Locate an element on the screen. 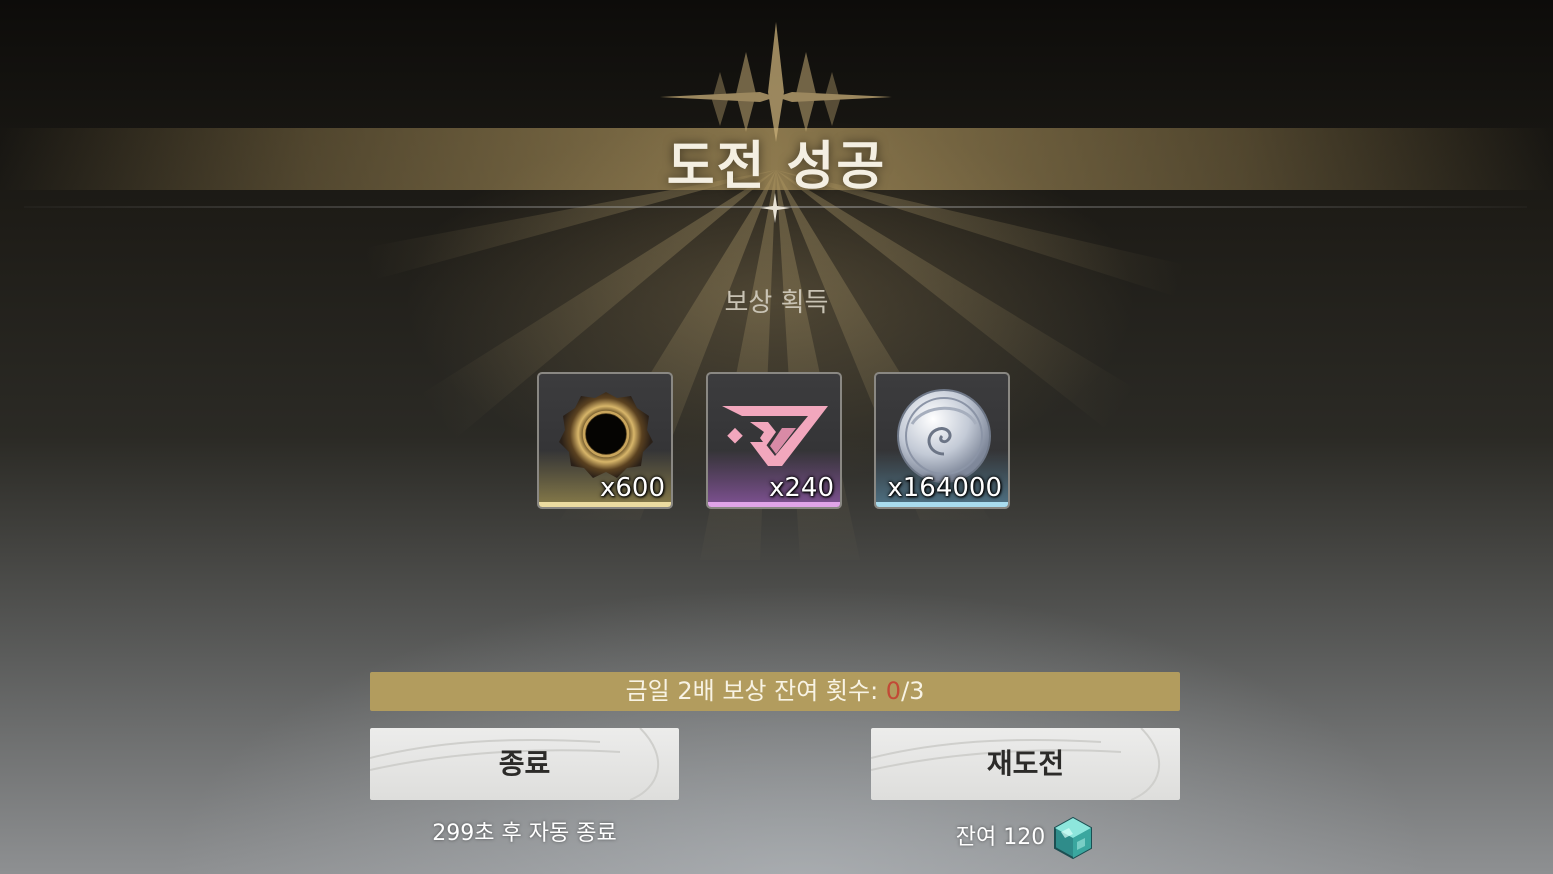 This screenshot has width=1553, height=874. reward-quantity: x164000 is located at coordinates (944, 488).